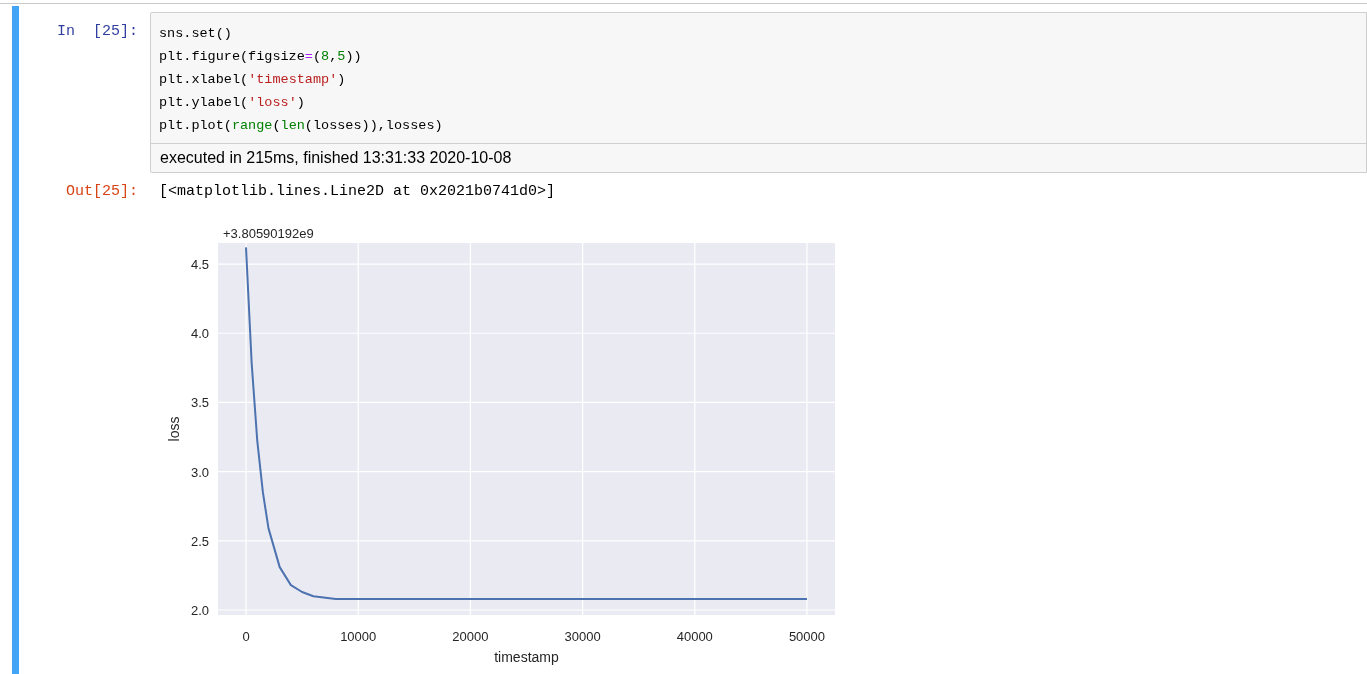 Image resolution: width=1367 pixels, height=674 pixels. What do you see at coordinates (260, 57) in the screenshot?
I see `code-line: plt.figure(figsize=(8,5))` at bounding box center [260, 57].